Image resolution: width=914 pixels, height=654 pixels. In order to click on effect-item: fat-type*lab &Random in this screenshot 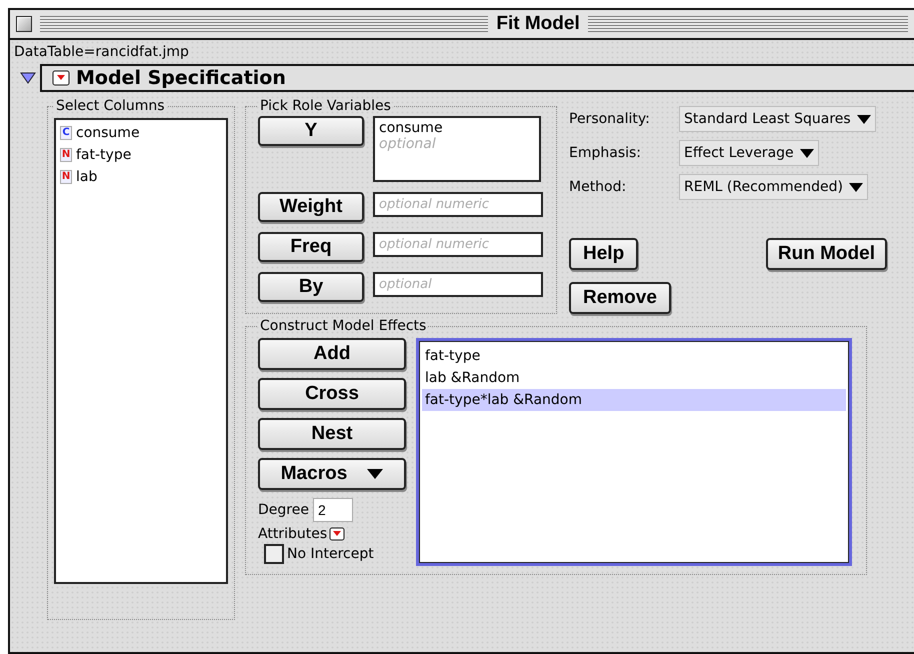, I will do `click(634, 400)`.